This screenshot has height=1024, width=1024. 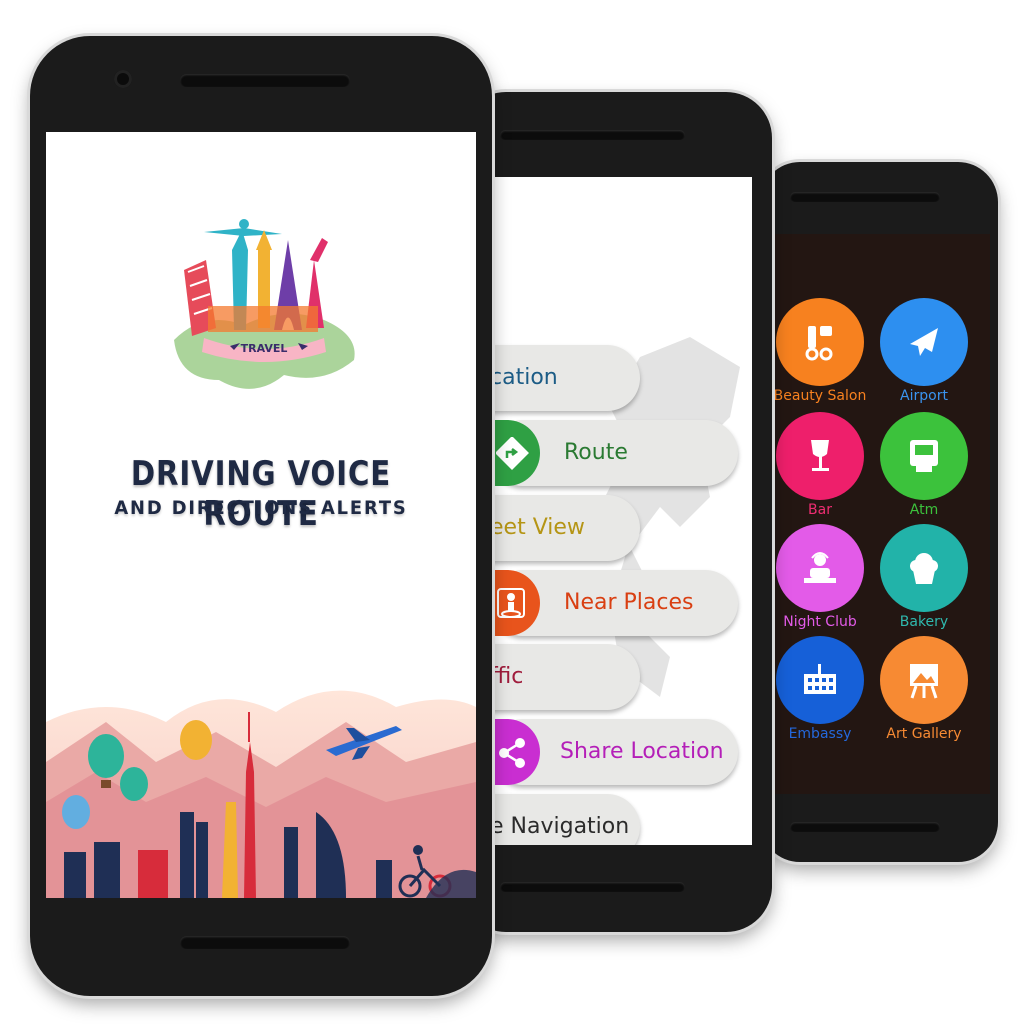 What do you see at coordinates (924, 680) in the screenshot?
I see `easel-icon` at bounding box center [924, 680].